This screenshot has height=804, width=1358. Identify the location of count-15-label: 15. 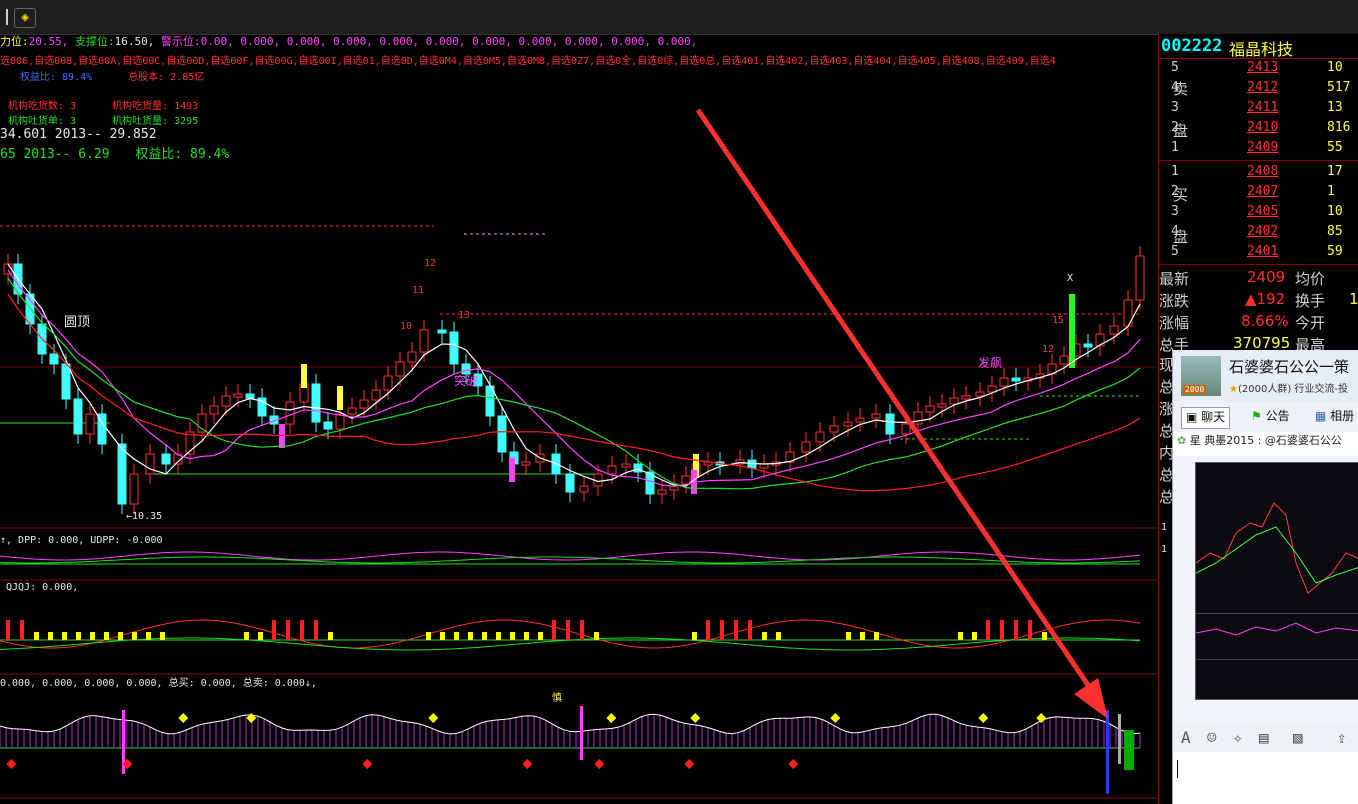
(1058, 320).